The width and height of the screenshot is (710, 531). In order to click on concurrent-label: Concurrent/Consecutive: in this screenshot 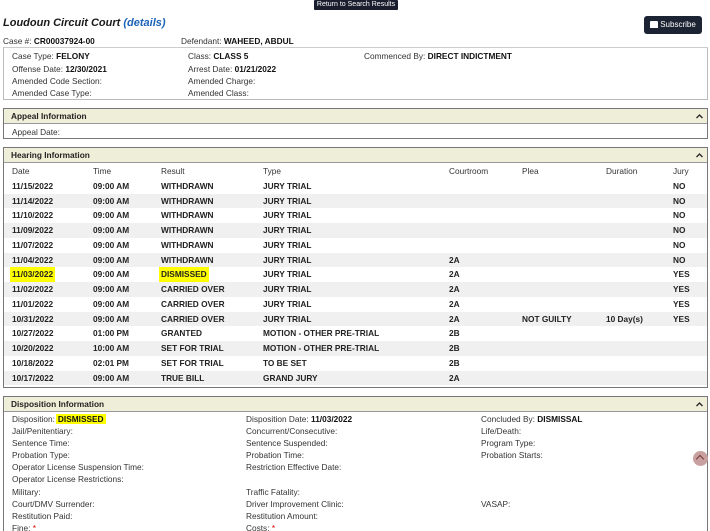, I will do `click(292, 431)`.